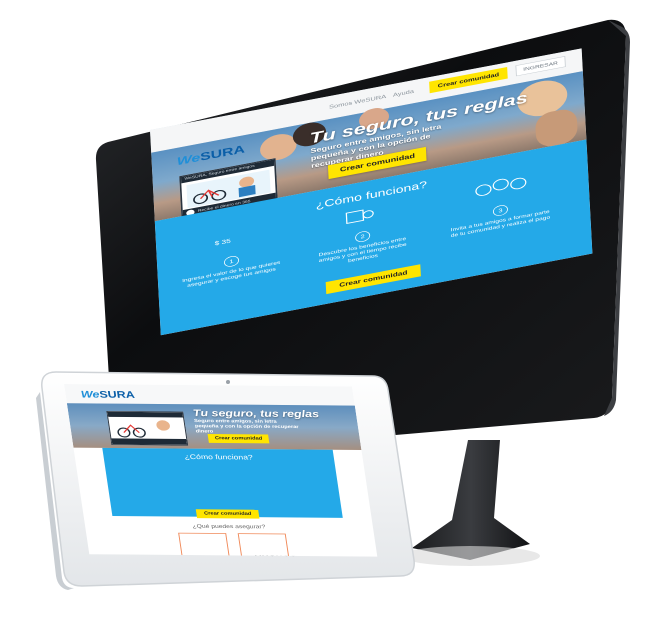 This screenshot has width=650, height=635. I want to click on tablet-camera-dot, so click(228, 382).